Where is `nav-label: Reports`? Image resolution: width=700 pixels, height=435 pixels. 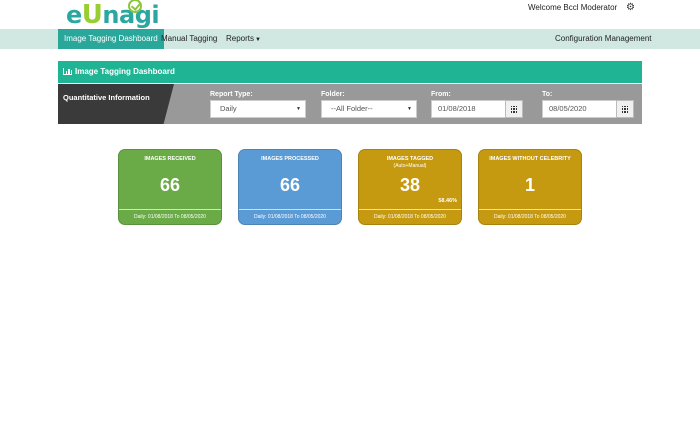
nav-label: Reports is located at coordinates (240, 38).